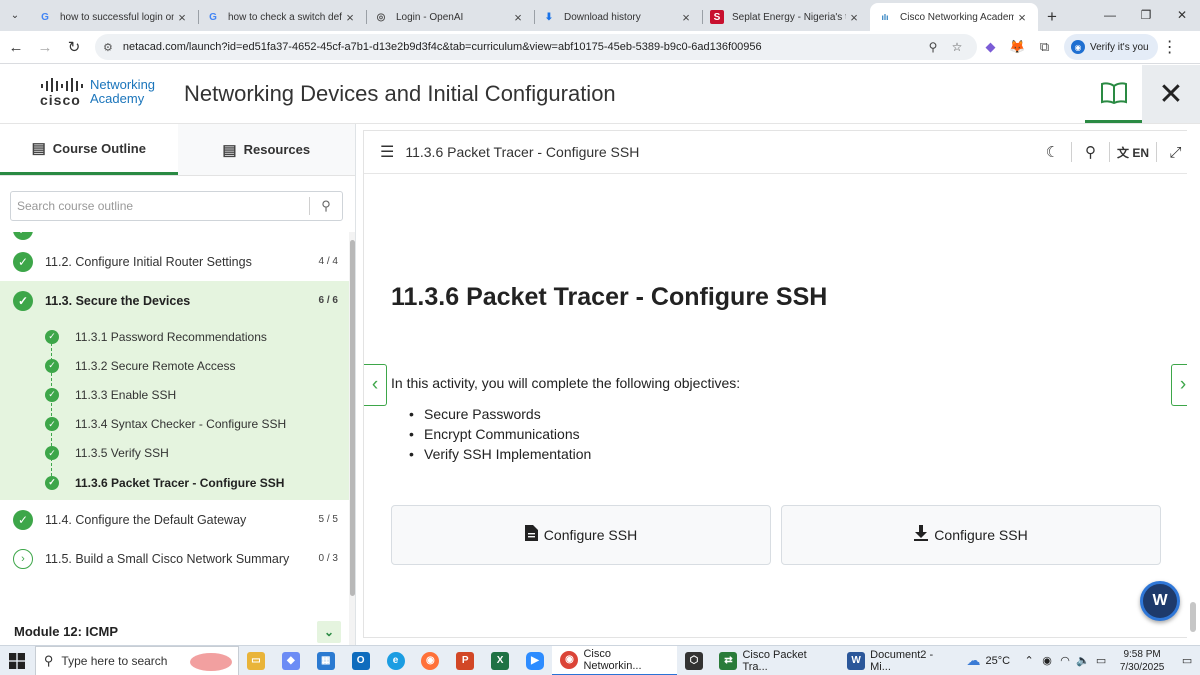 This screenshot has width=1200, height=675. I want to click on reload-icon: ↻, so click(74, 47).